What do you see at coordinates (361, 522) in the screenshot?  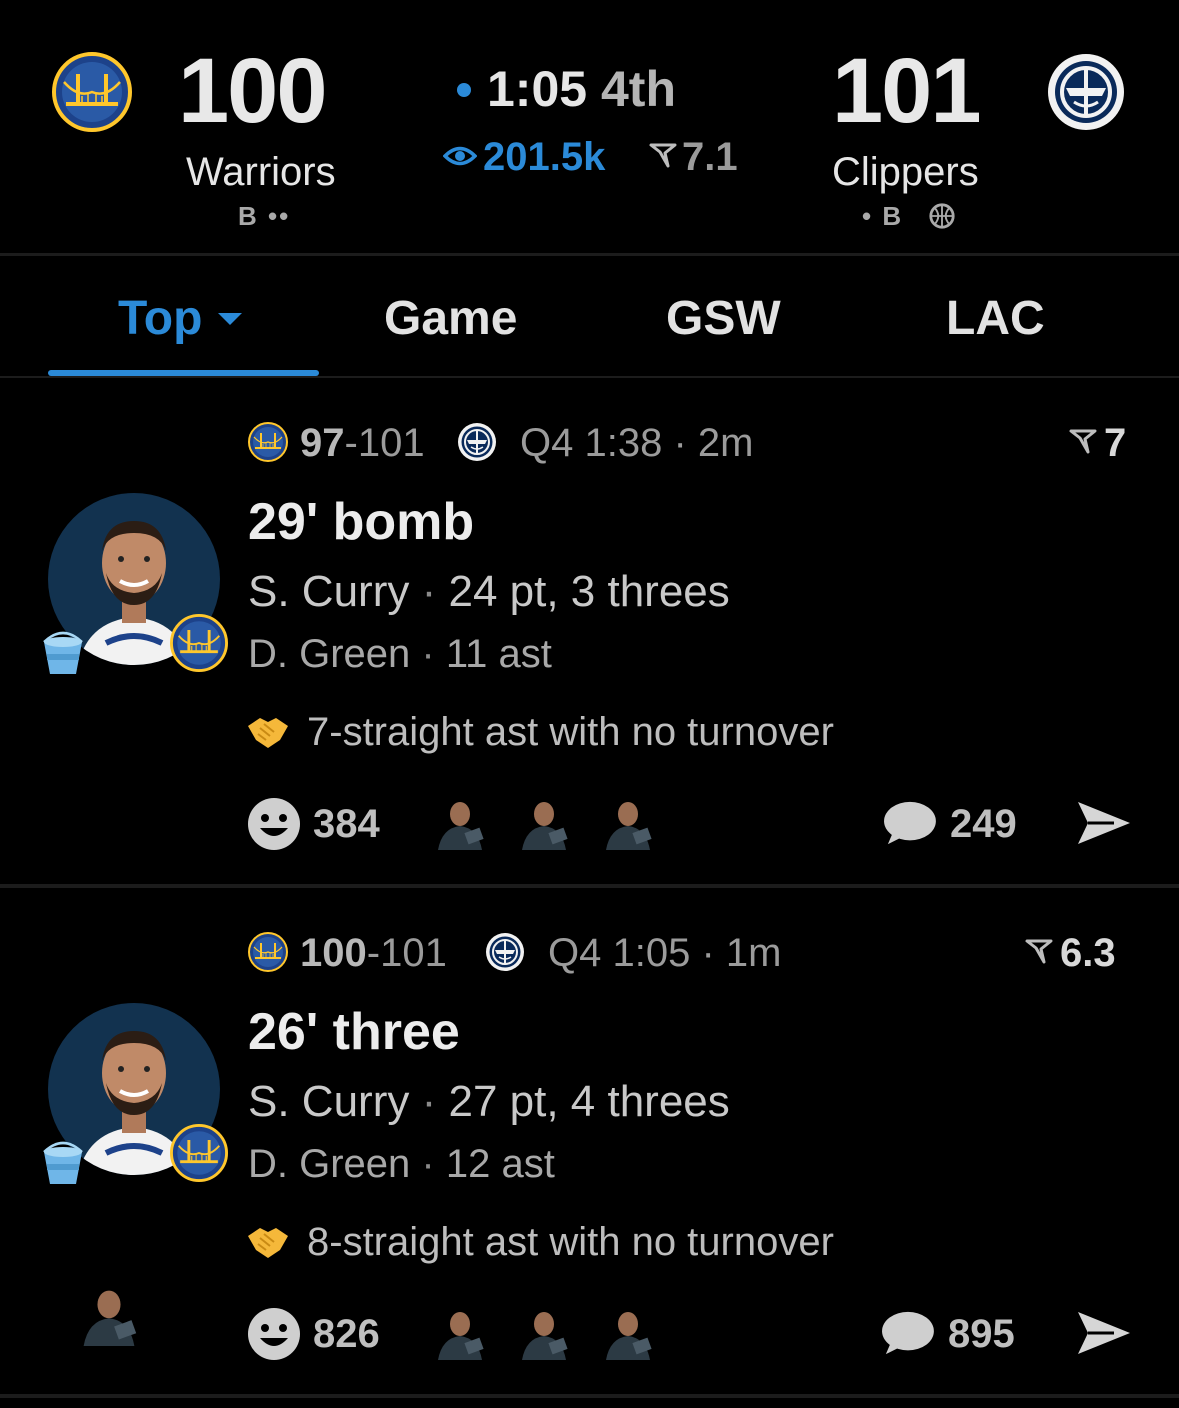 I see `play-headline: 29' bomb` at bounding box center [361, 522].